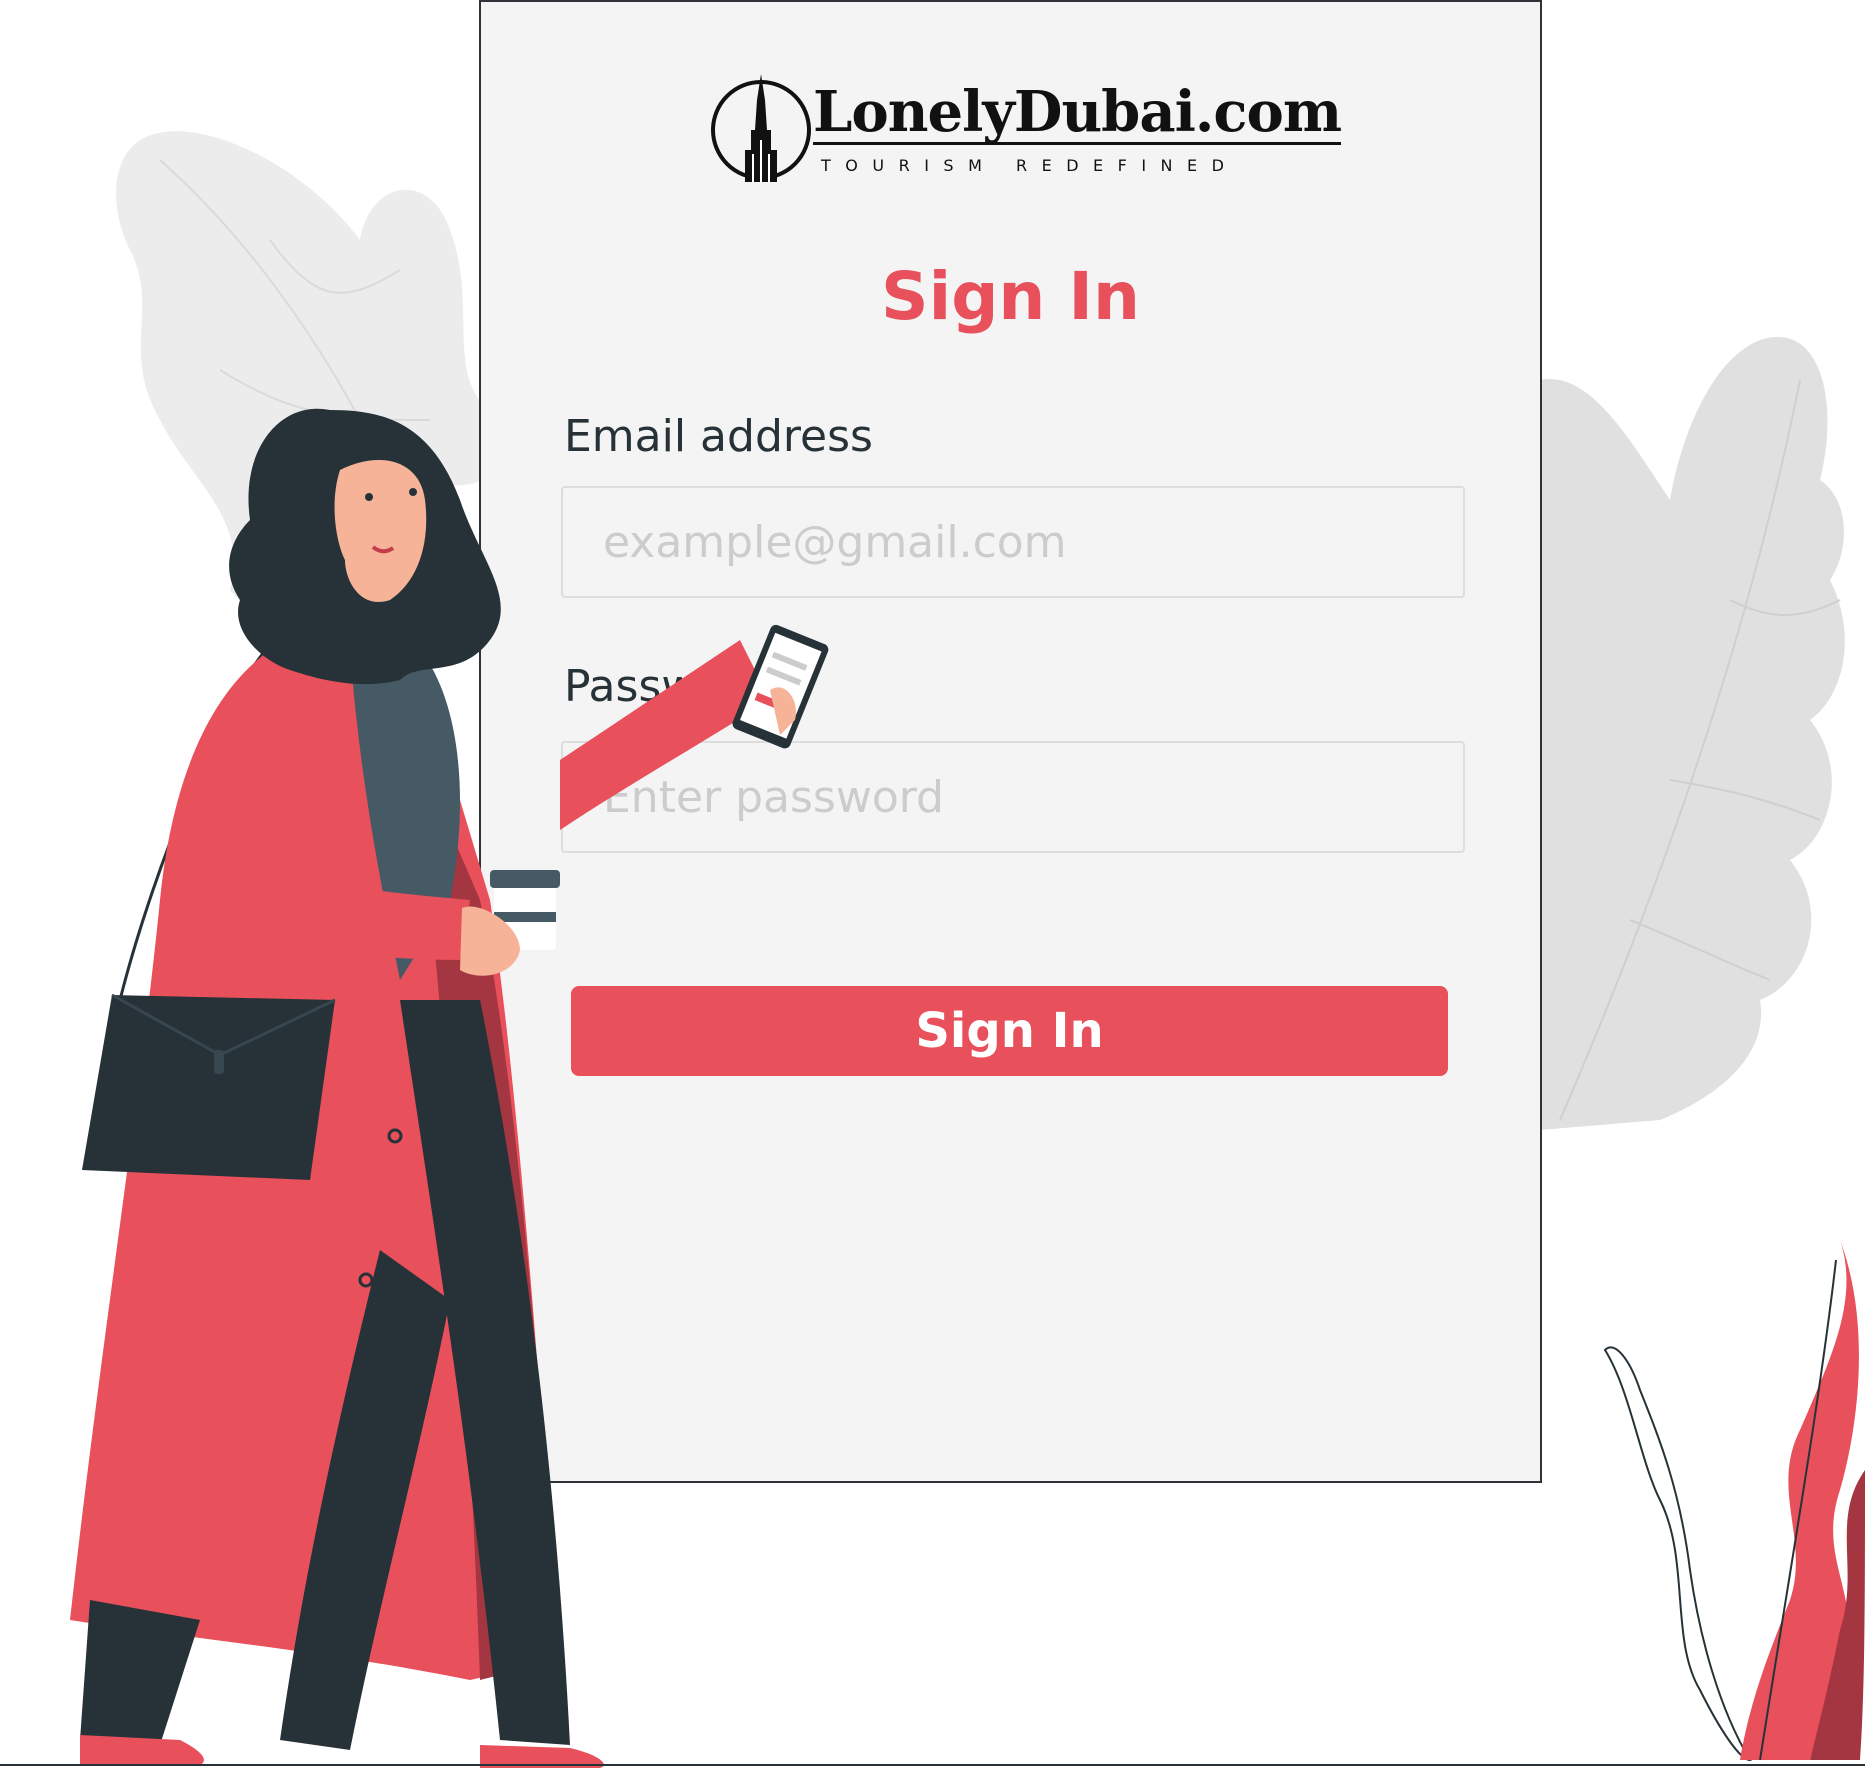 The height and width of the screenshot is (1772, 1865). I want to click on password-label: Password, so click(667, 686).